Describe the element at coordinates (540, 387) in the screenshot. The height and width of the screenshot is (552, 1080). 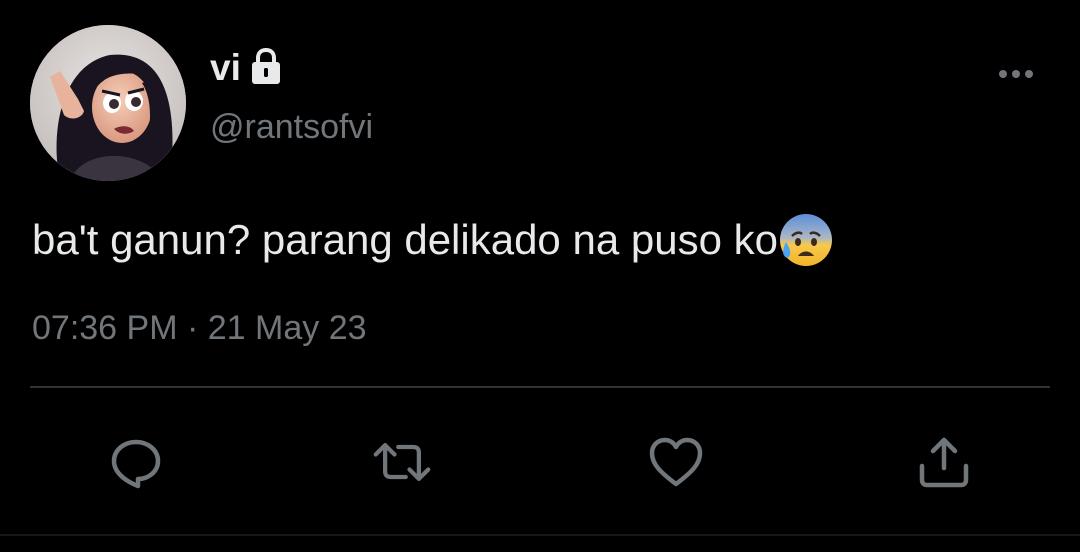
I see `divider` at that location.